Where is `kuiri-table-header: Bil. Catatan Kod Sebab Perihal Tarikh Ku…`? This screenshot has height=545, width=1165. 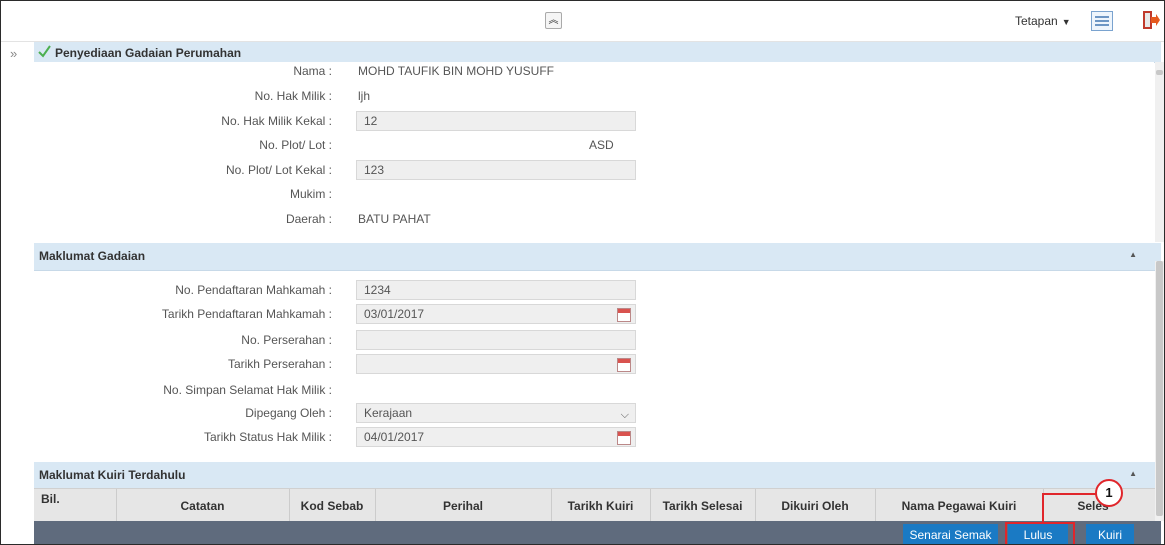
kuiri-table-header: Bil. Catatan Kod Sebab Perihal Tarikh Ku… is located at coordinates (597, 505).